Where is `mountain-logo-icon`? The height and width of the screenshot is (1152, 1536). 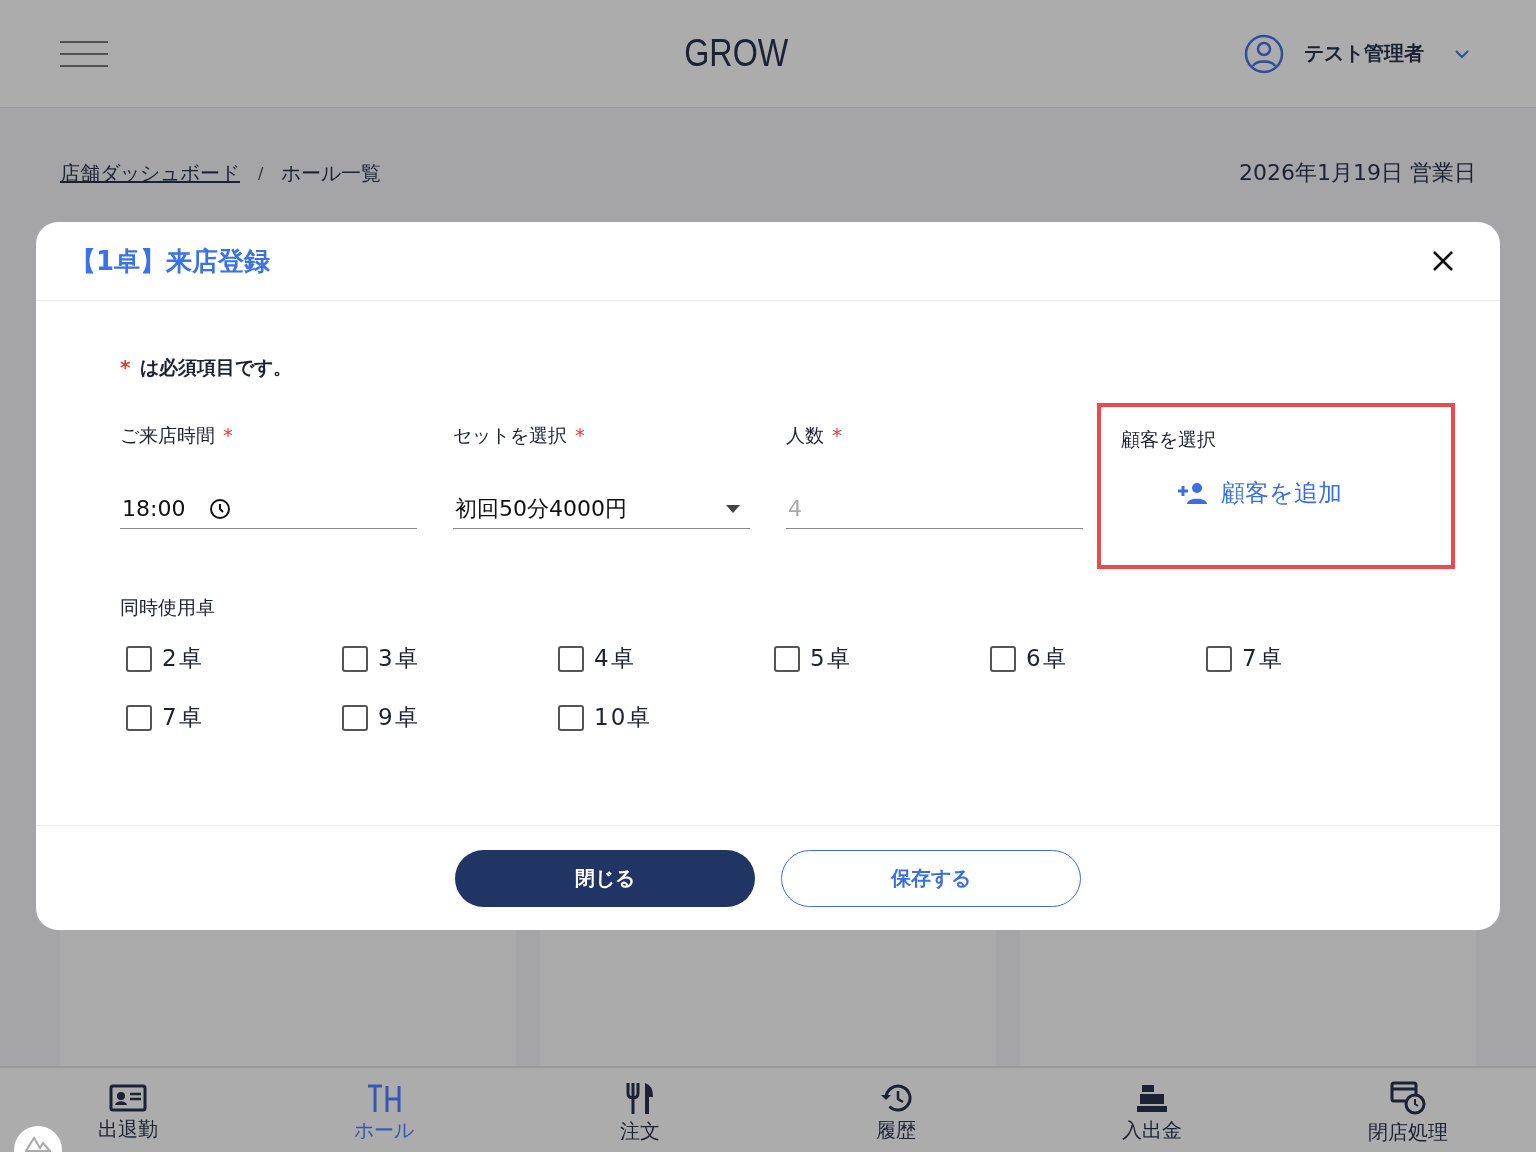
mountain-logo-icon is located at coordinates (38, 1144).